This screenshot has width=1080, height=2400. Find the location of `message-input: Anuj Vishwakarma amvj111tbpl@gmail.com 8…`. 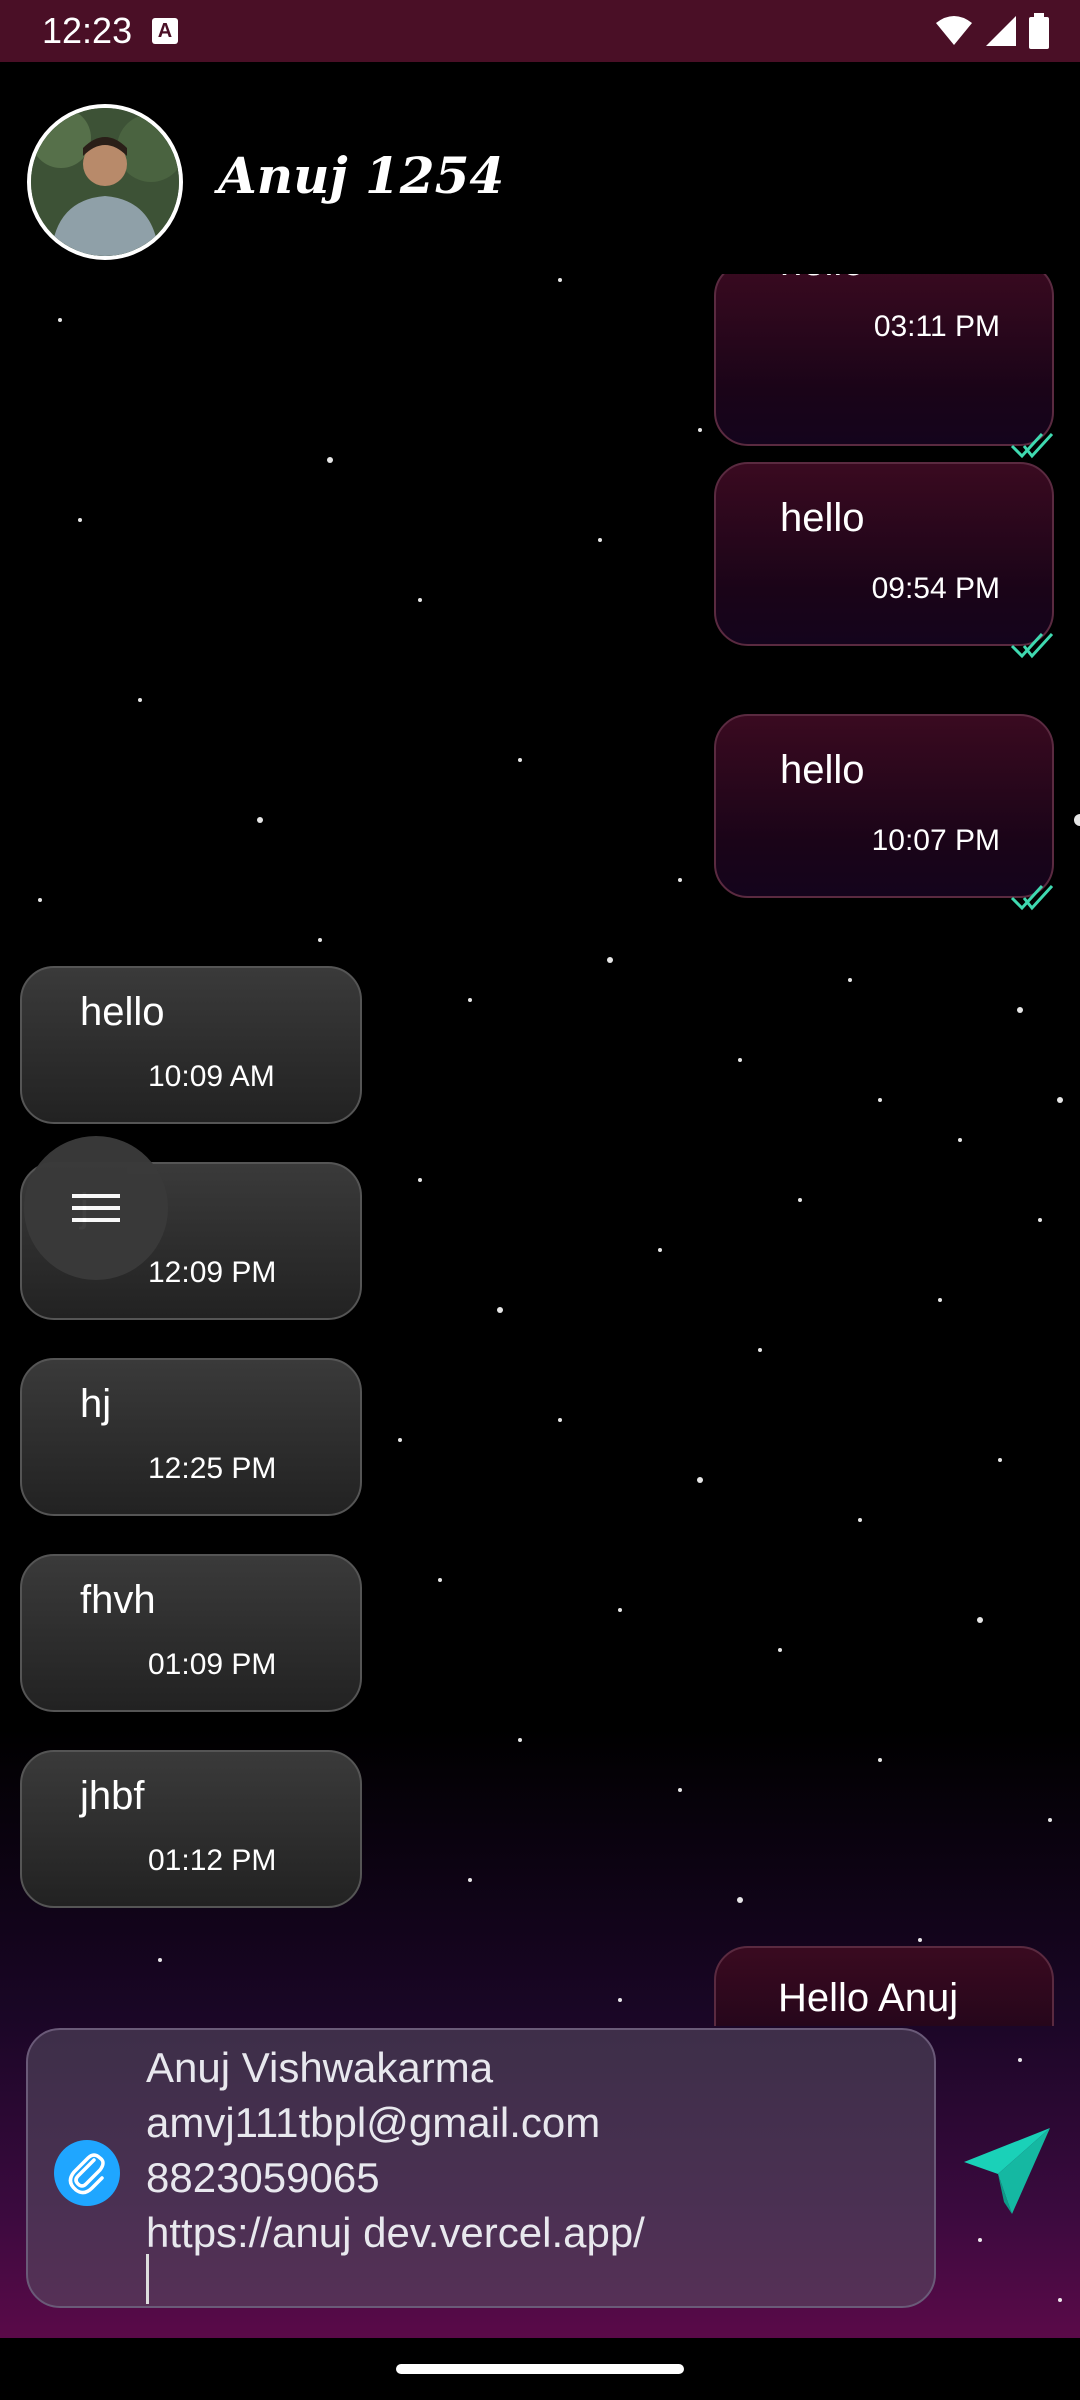

message-input: Anuj Vishwakarma amvj111tbpl@gmail.com 8… is located at coordinates (526, 2150).